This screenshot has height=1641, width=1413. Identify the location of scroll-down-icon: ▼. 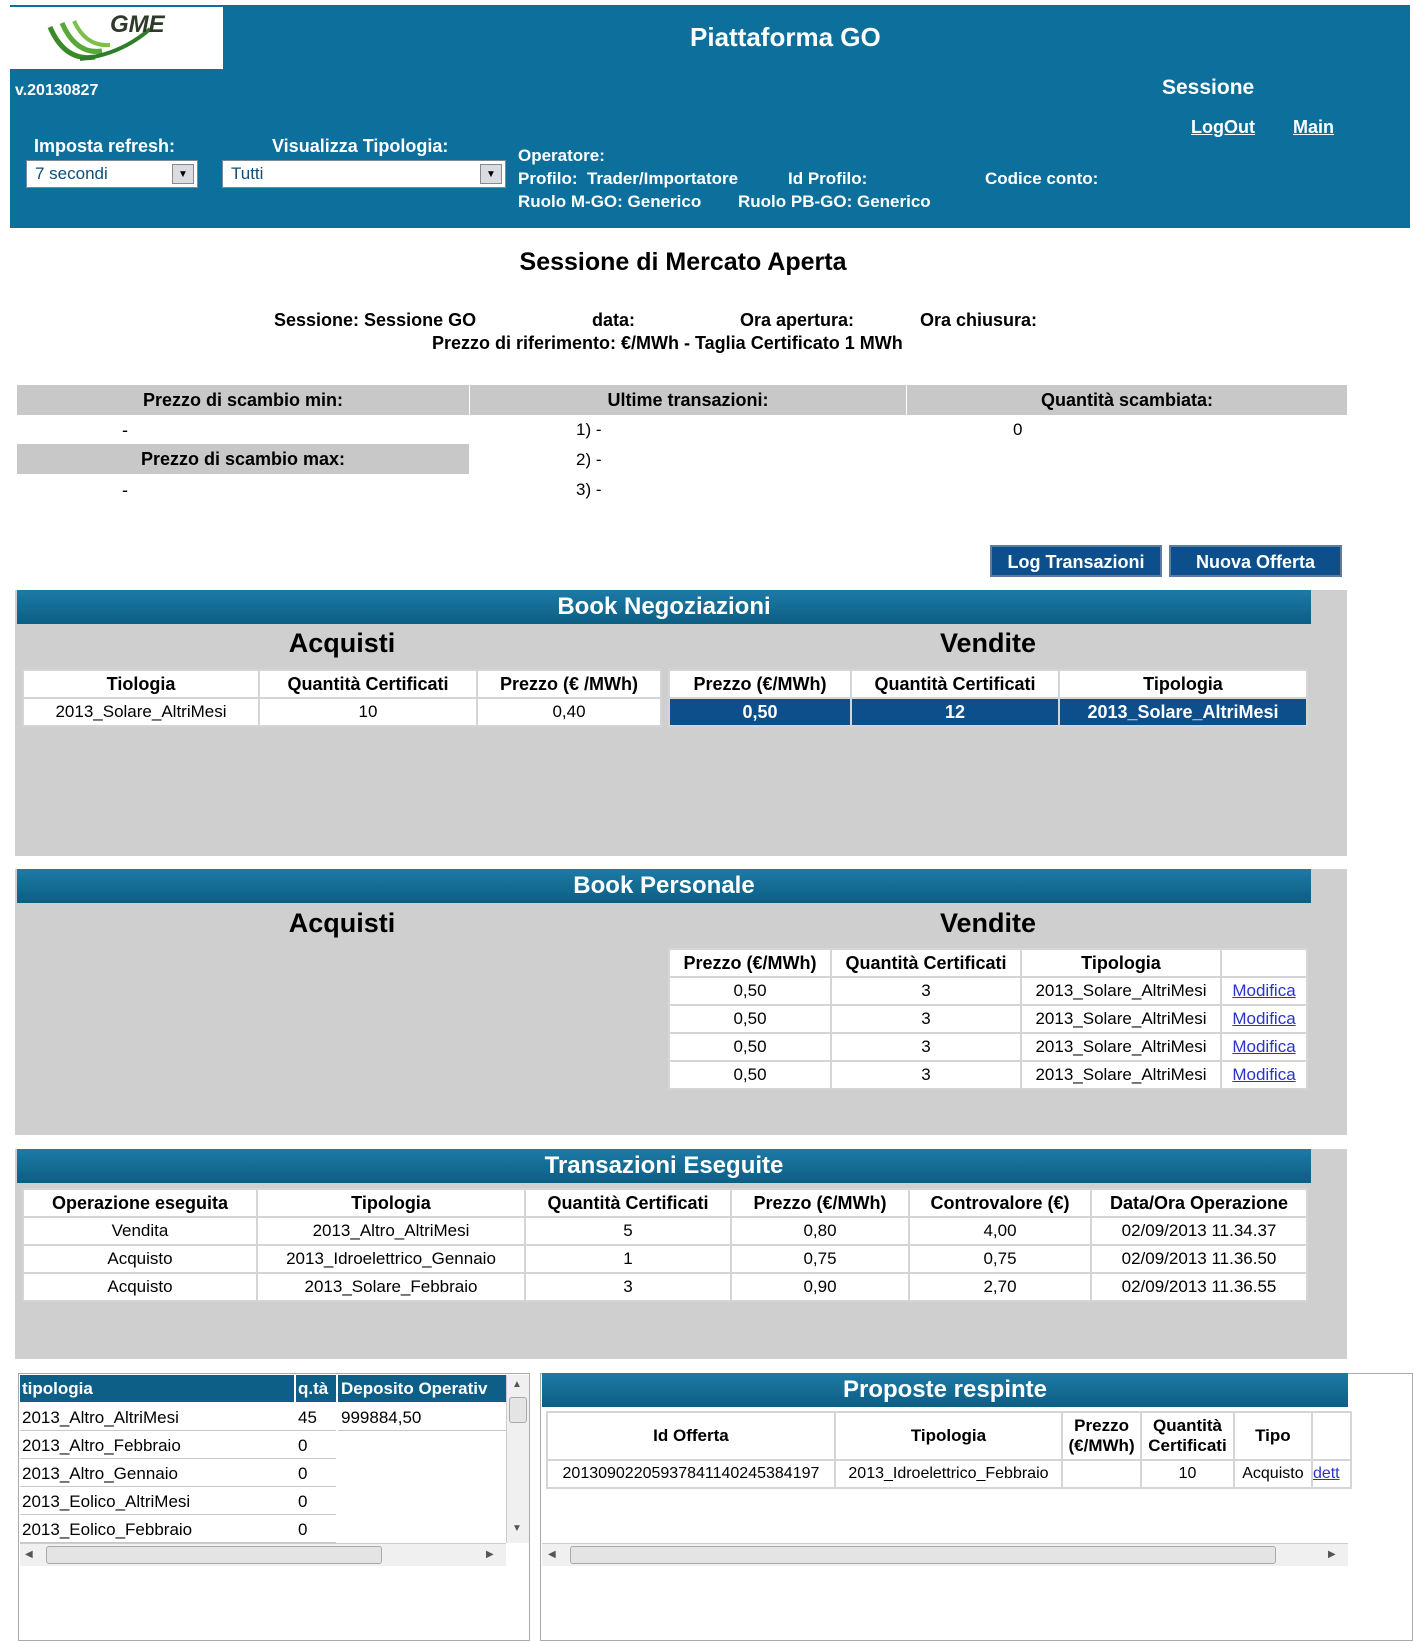
(517, 1528).